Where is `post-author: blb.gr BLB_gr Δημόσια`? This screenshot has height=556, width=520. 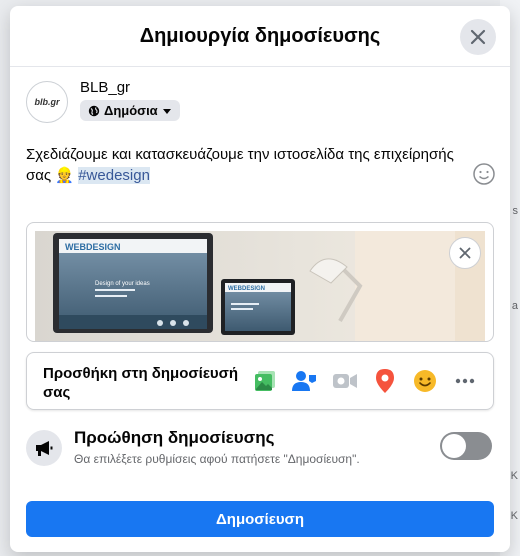 post-author: blb.gr BLB_gr Δημόσια is located at coordinates (103, 101).